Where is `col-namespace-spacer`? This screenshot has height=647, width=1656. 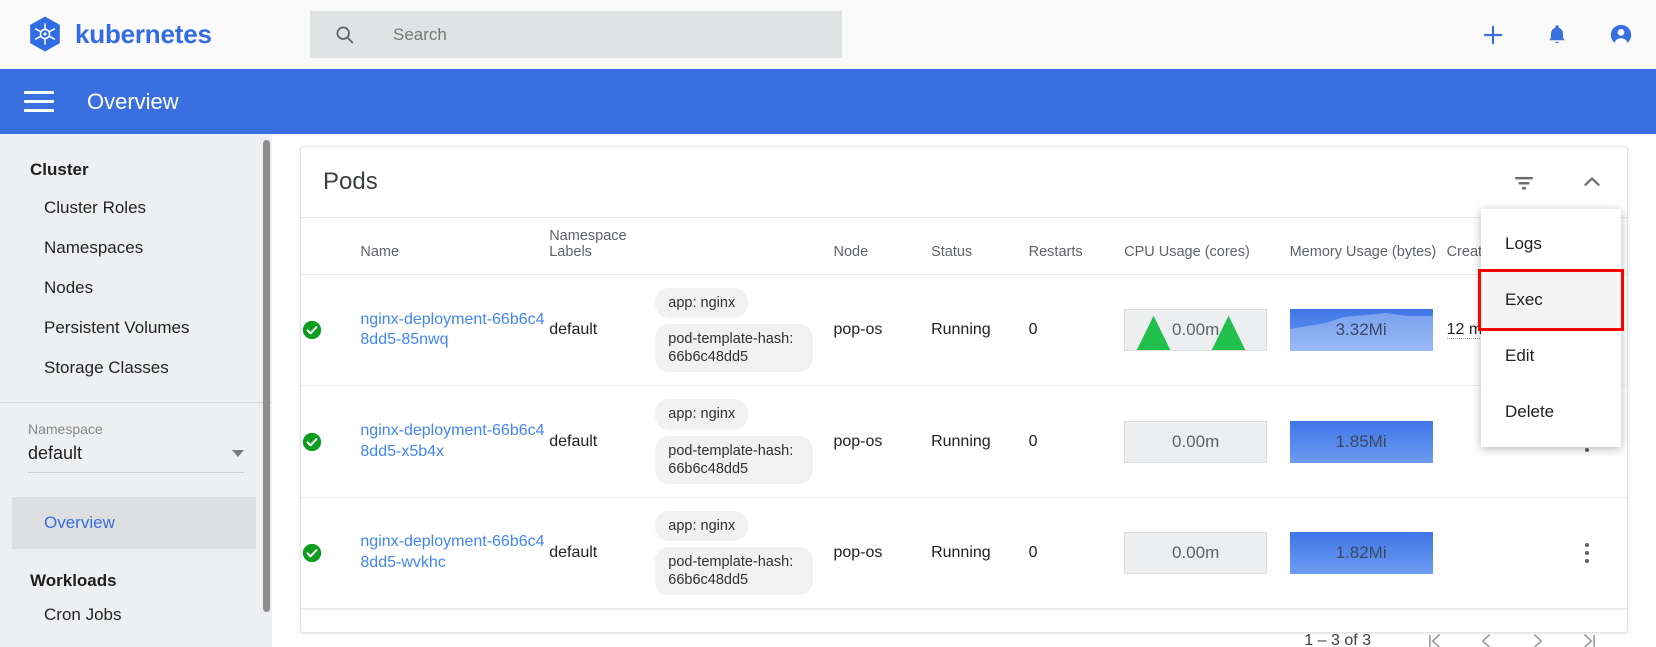
col-namespace-spacer is located at coordinates (744, 246).